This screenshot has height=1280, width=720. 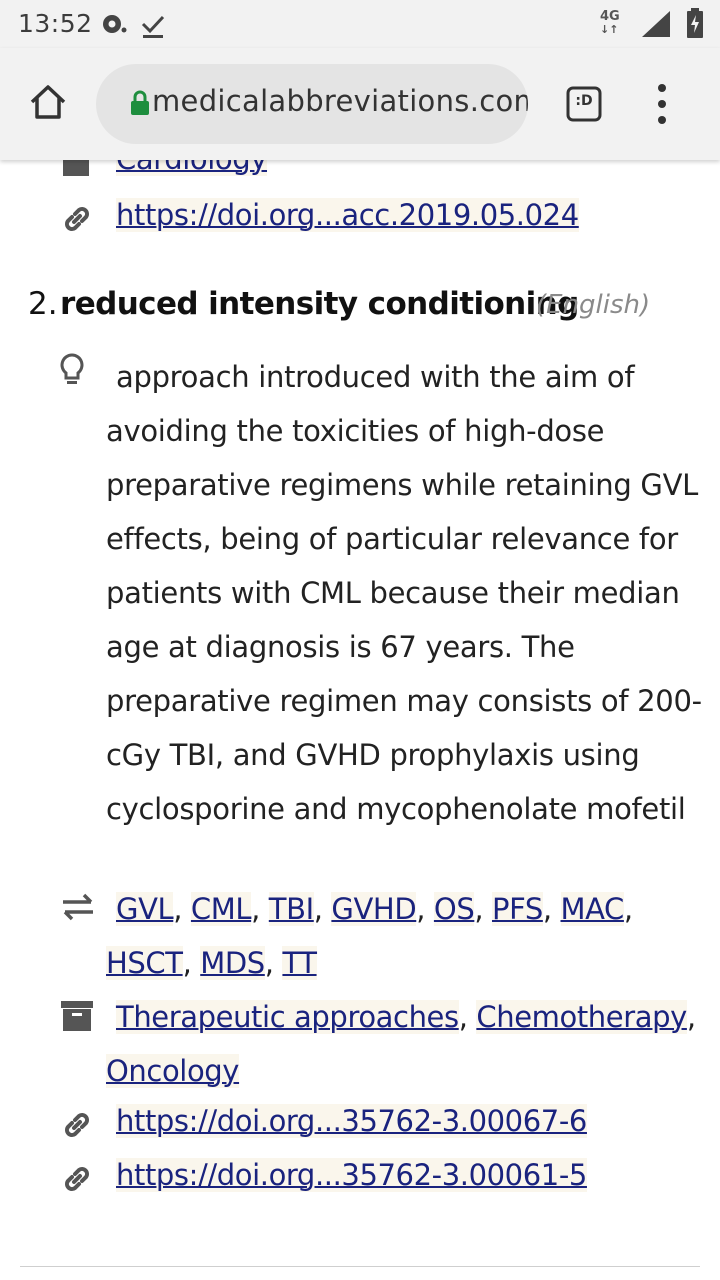 I want to click on related-link: MAC, so click(x=592, y=909).